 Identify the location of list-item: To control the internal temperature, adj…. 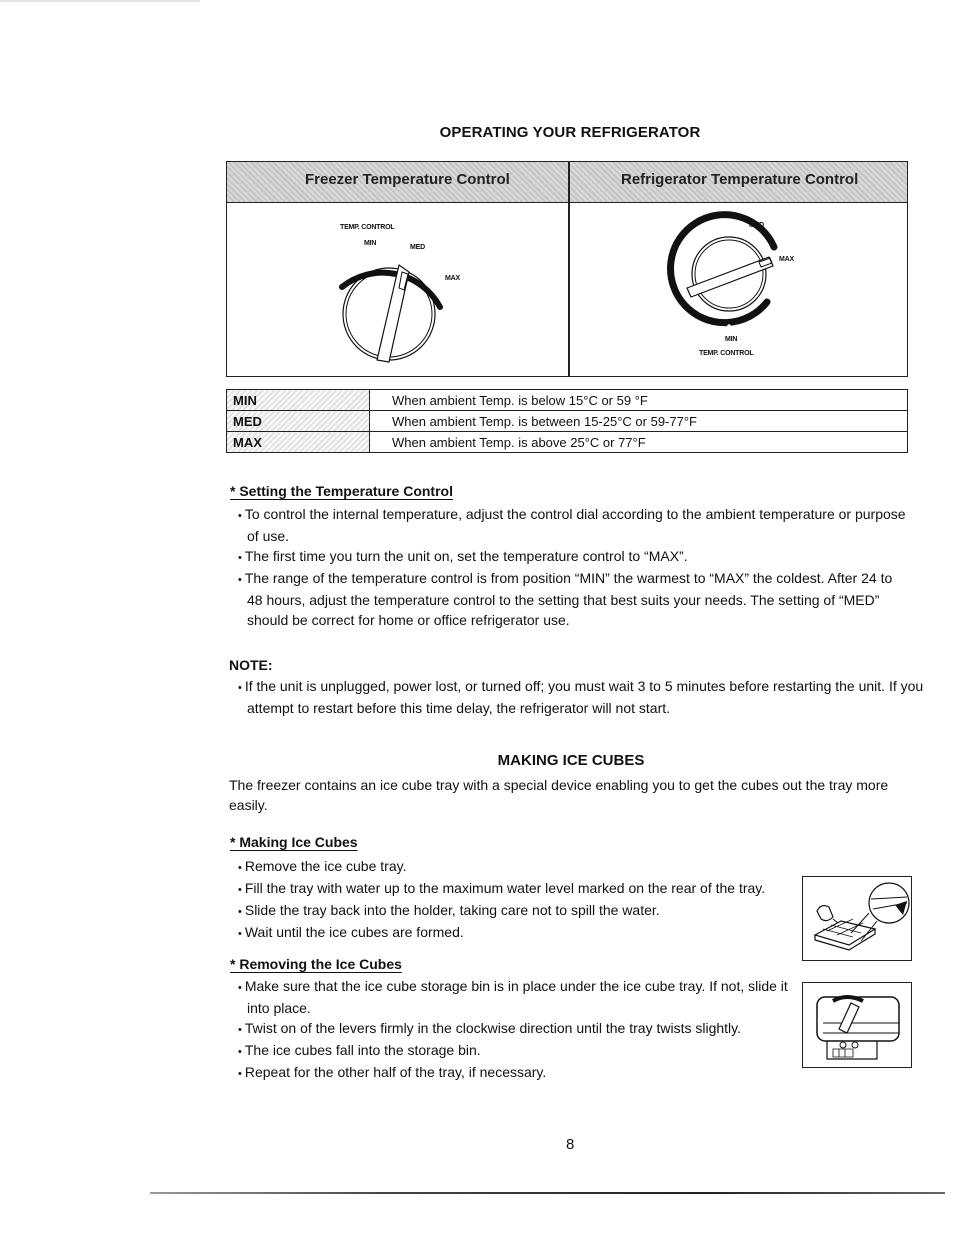
(573, 525).